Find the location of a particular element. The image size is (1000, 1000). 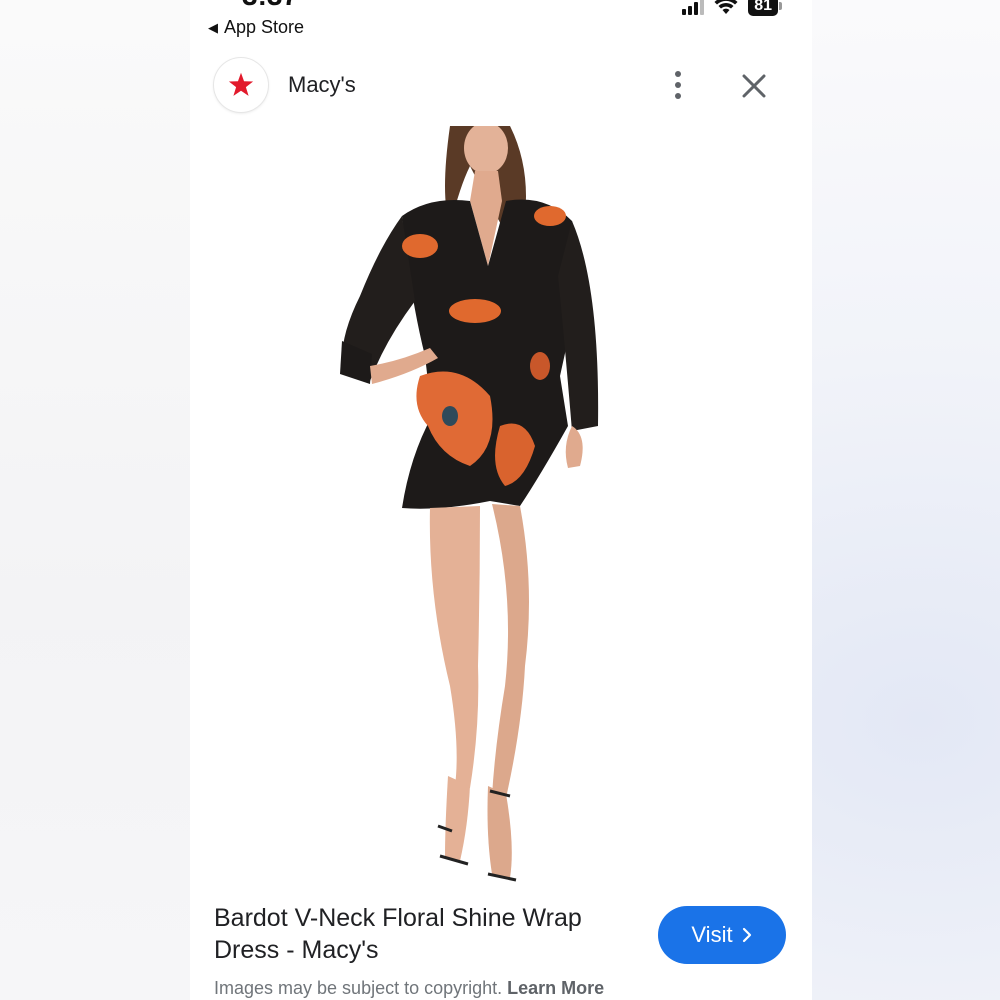

visit-button: Visit is located at coordinates (722, 935).